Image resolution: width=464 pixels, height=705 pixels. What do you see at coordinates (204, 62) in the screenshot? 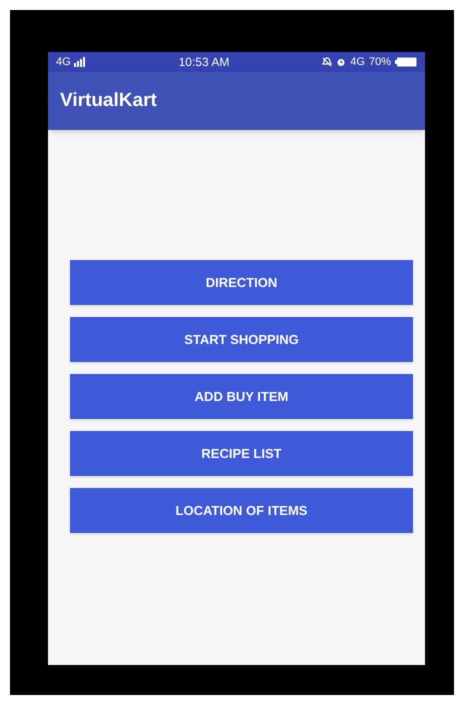
I see `clock-time: 10:53 AM` at bounding box center [204, 62].